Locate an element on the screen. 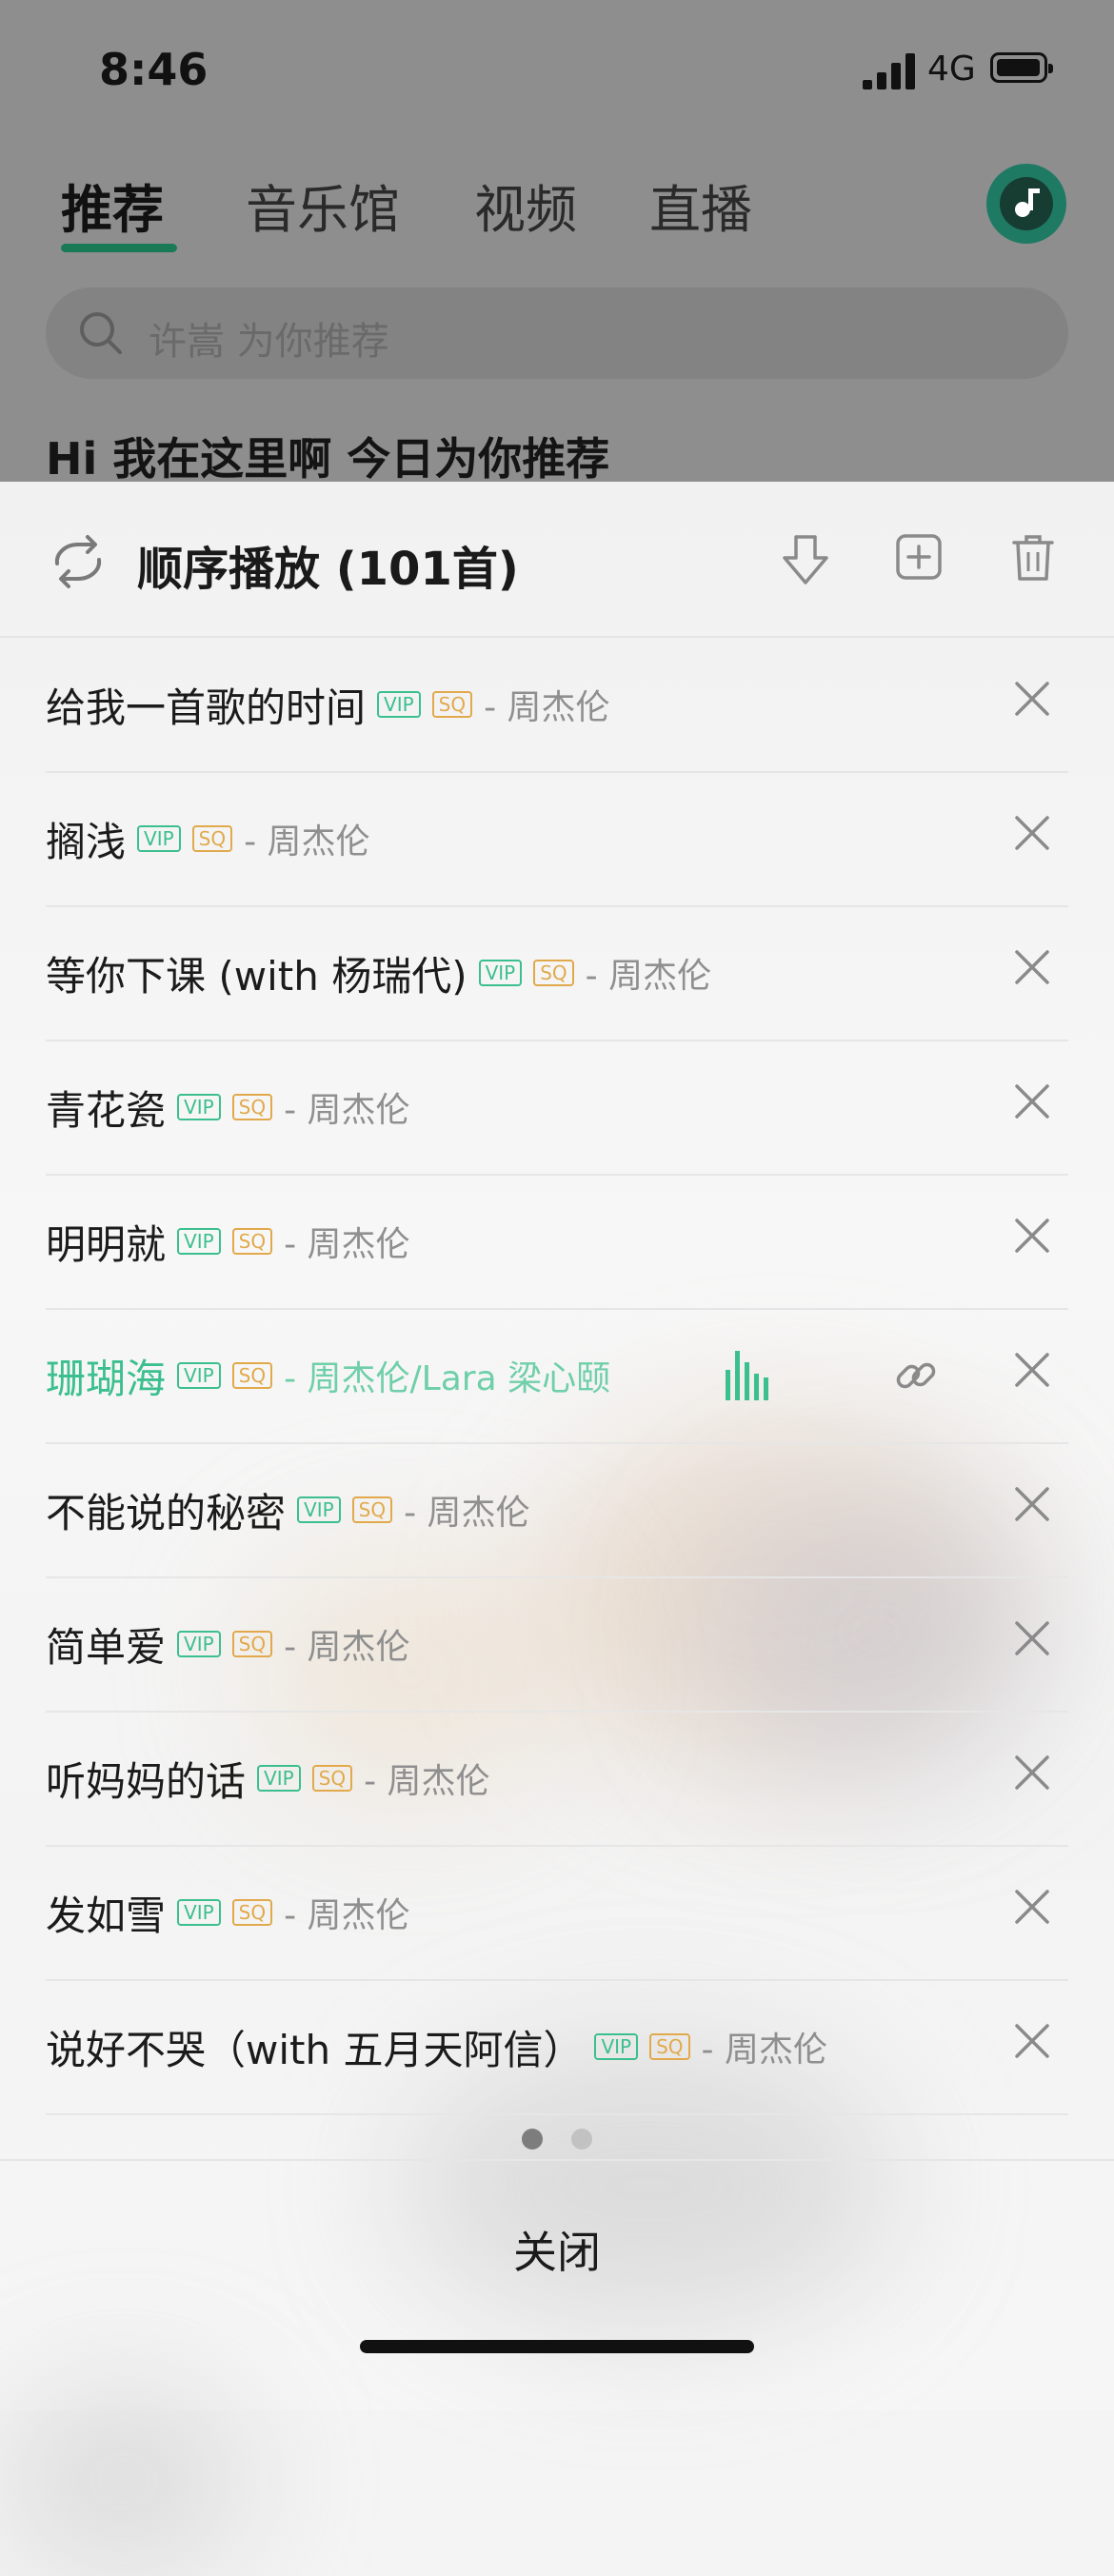 This screenshot has height=2576, width=1114. page-dot is located at coordinates (581, 2139).